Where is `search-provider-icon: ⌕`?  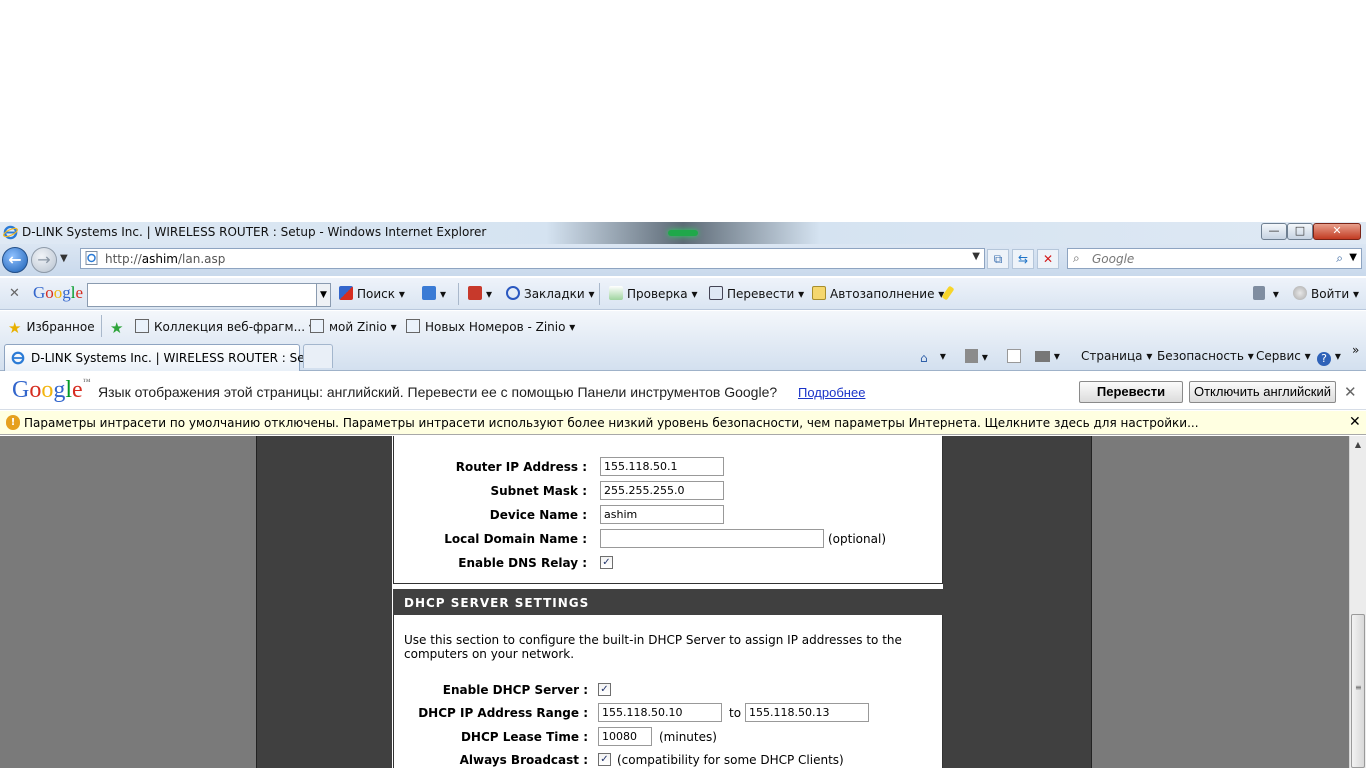 search-provider-icon: ⌕ is located at coordinates (1076, 258).